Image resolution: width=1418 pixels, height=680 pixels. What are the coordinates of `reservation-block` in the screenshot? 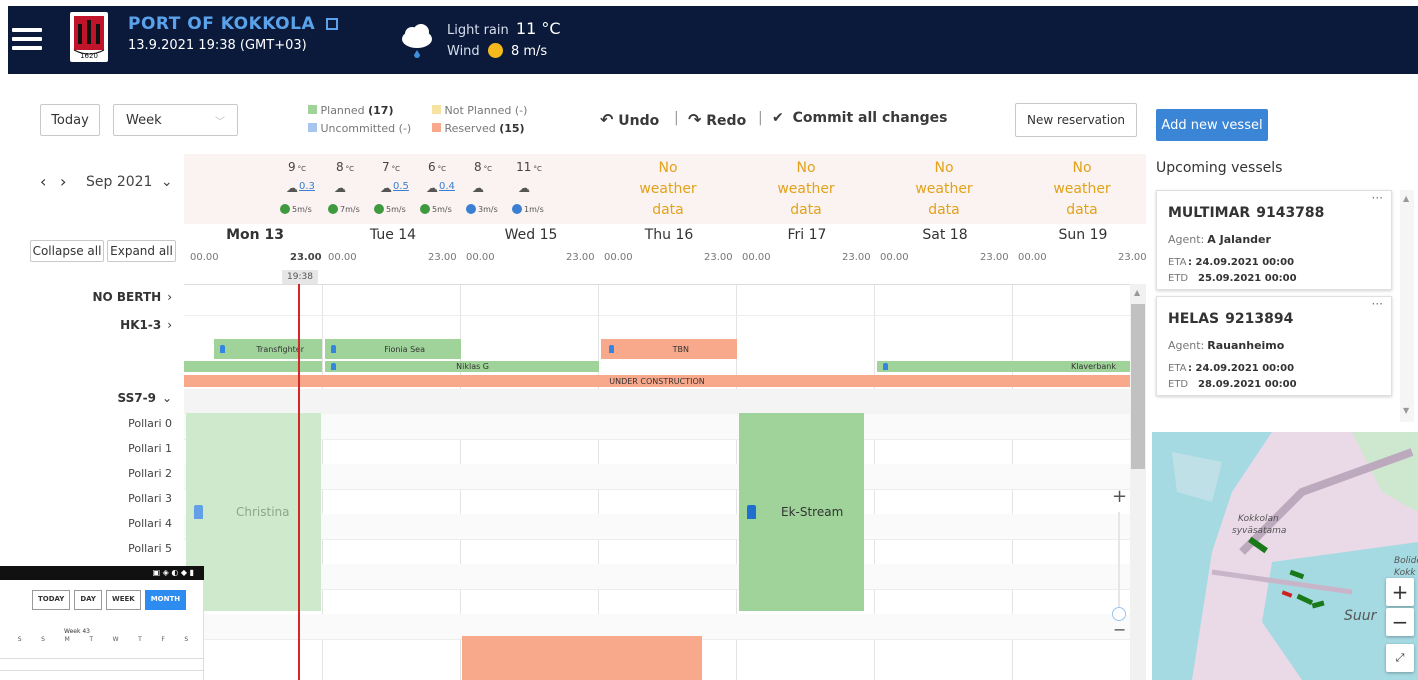 It's located at (582, 658).